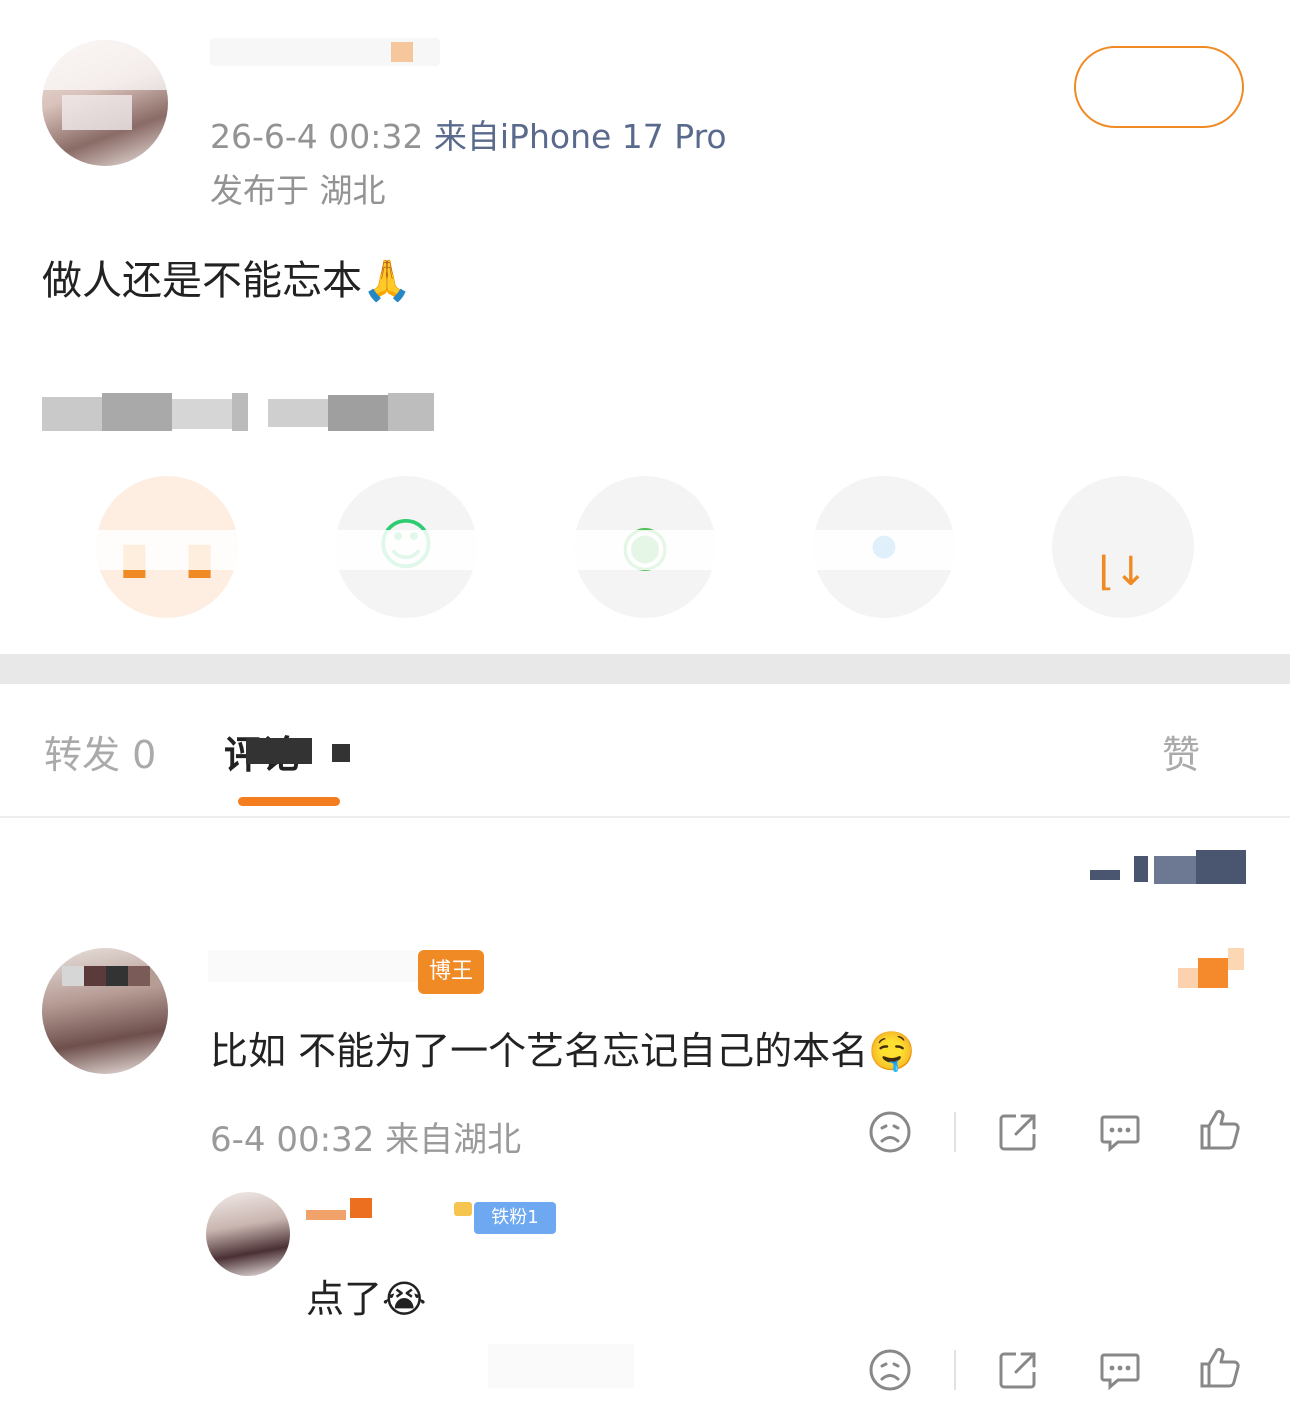 This screenshot has height=1417, width=1290. What do you see at coordinates (279, 751) in the screenshot?
I see `comment-count-redacted` at bounding box center [279, 751].